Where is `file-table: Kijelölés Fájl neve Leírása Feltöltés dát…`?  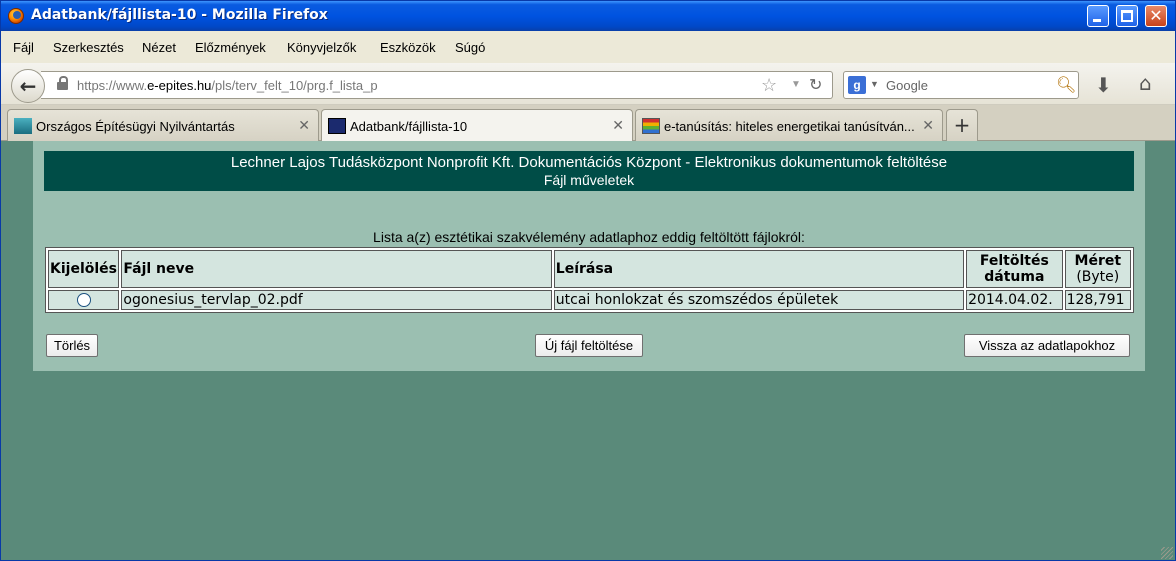
file-table: Kijelölés Fájl neve Leírása Feltöltés dát… is located at coordinates (589, 280).